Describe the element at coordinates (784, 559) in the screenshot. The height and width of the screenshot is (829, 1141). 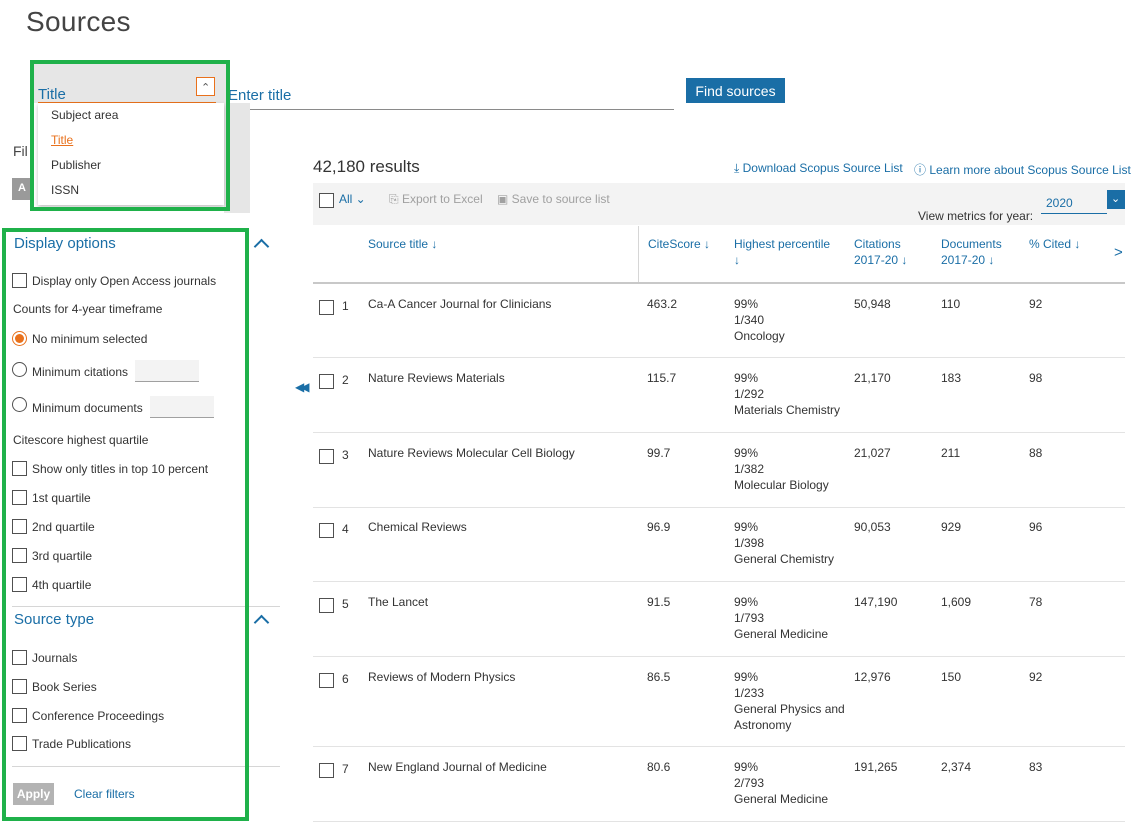
I see `subject-area: General Chemistry` at that location.